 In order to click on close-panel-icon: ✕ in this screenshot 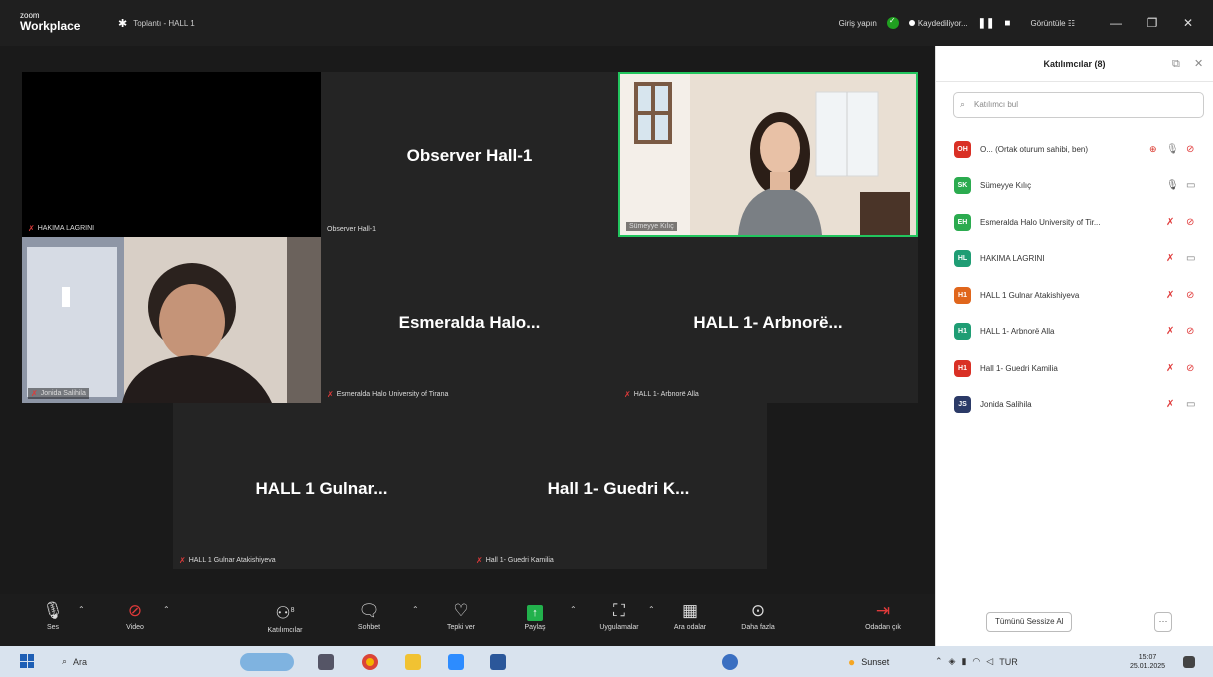, I will do `click(1198, 64)`.